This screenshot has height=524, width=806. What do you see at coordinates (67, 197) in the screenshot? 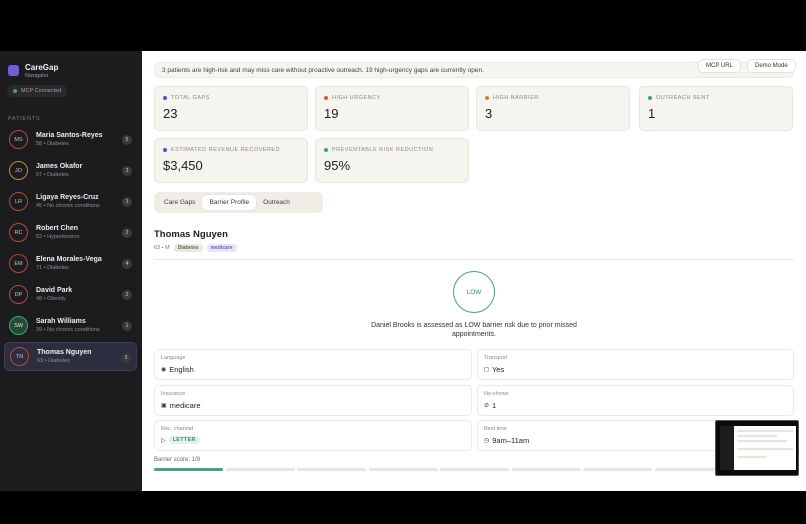
I see `patient-name: Ligaya Reyes-Cruz` at bounding box center [67, 197].